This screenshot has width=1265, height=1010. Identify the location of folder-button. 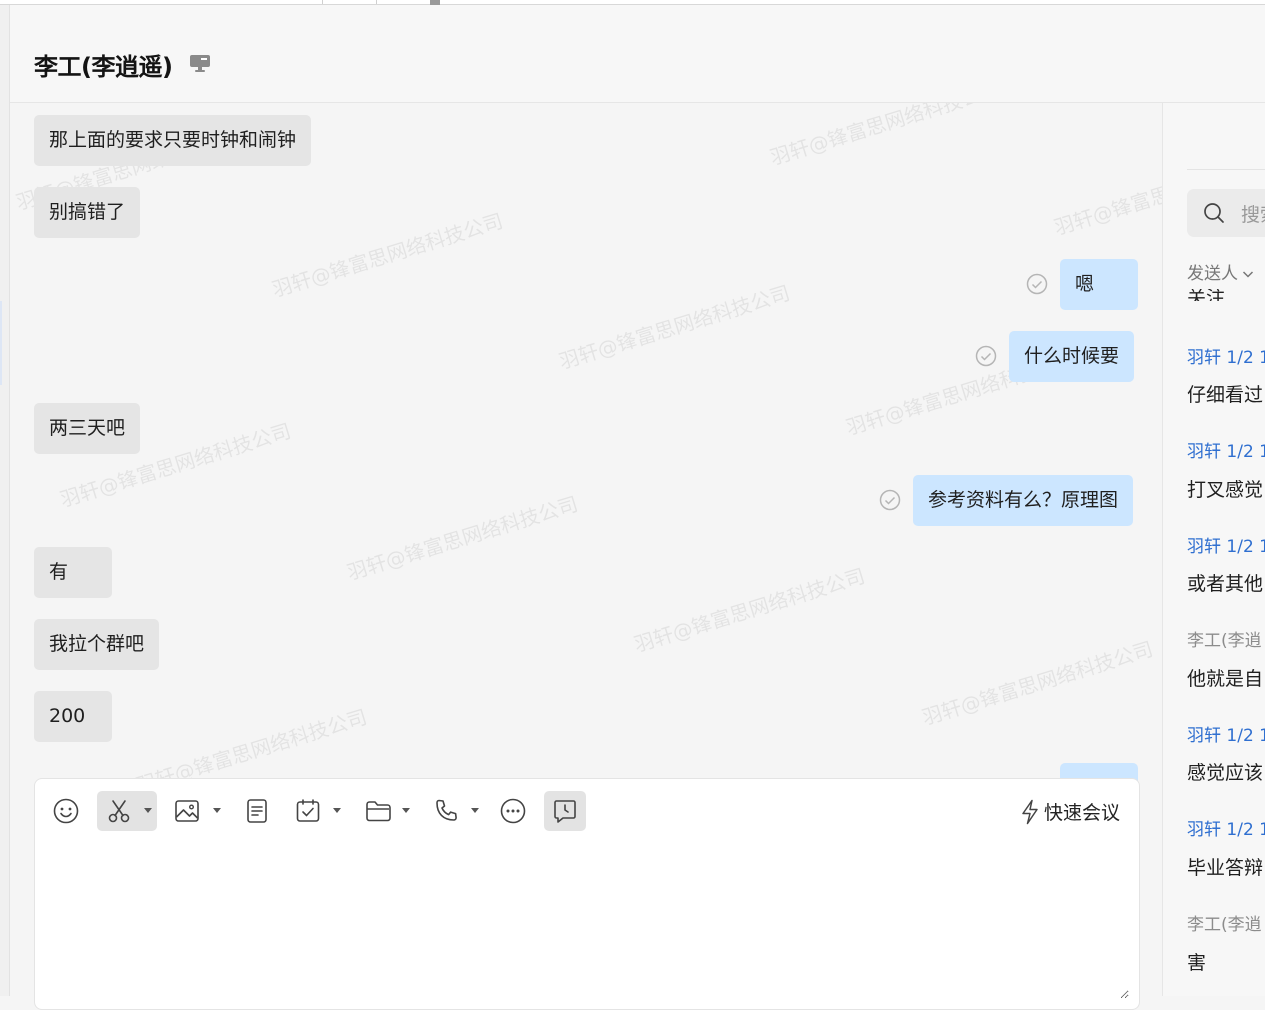
(378, 811).